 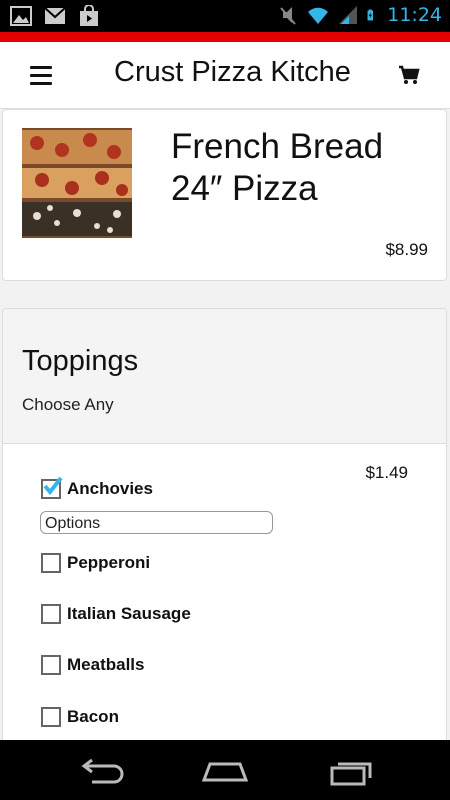 What do you see at coordinates (406, 249) in the screenshot?
I see `product-price: $8.99` at bounding box center [406, 249].